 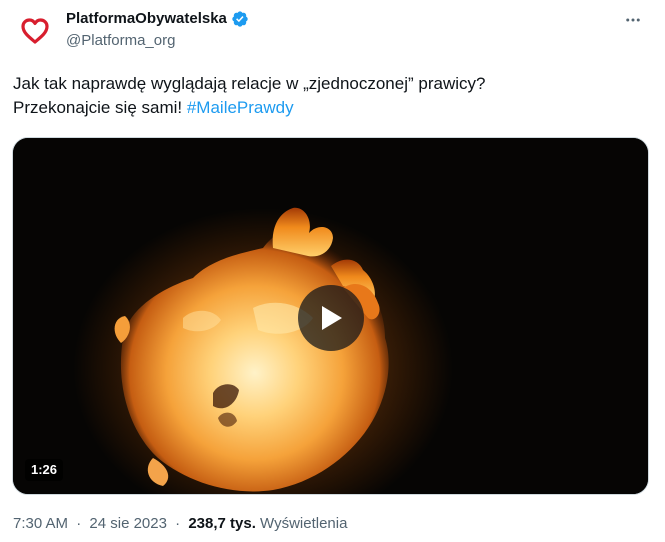 What do you see at coordinates (100, 107) in the screenshot?
I see `tweet-text-line2: Przekonajcie się sami!` at bounding box center [100, 107].